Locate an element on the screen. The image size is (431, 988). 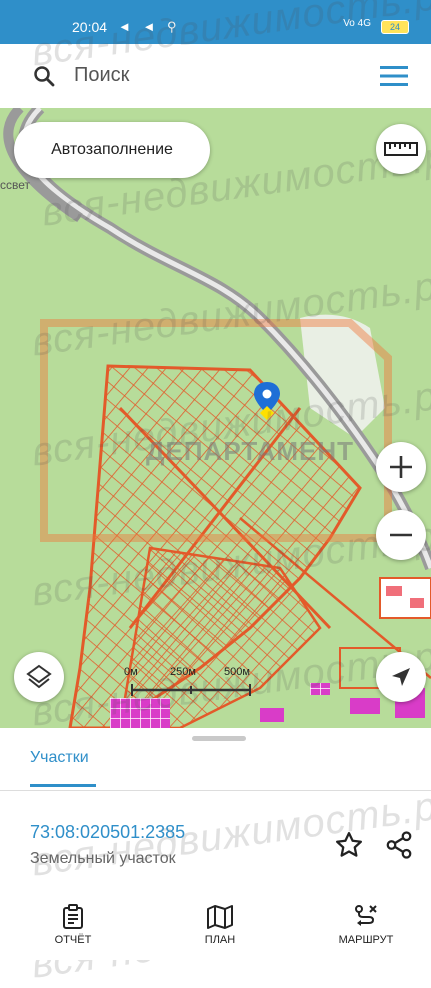
menu-icon is located at coordinates (394, 76).